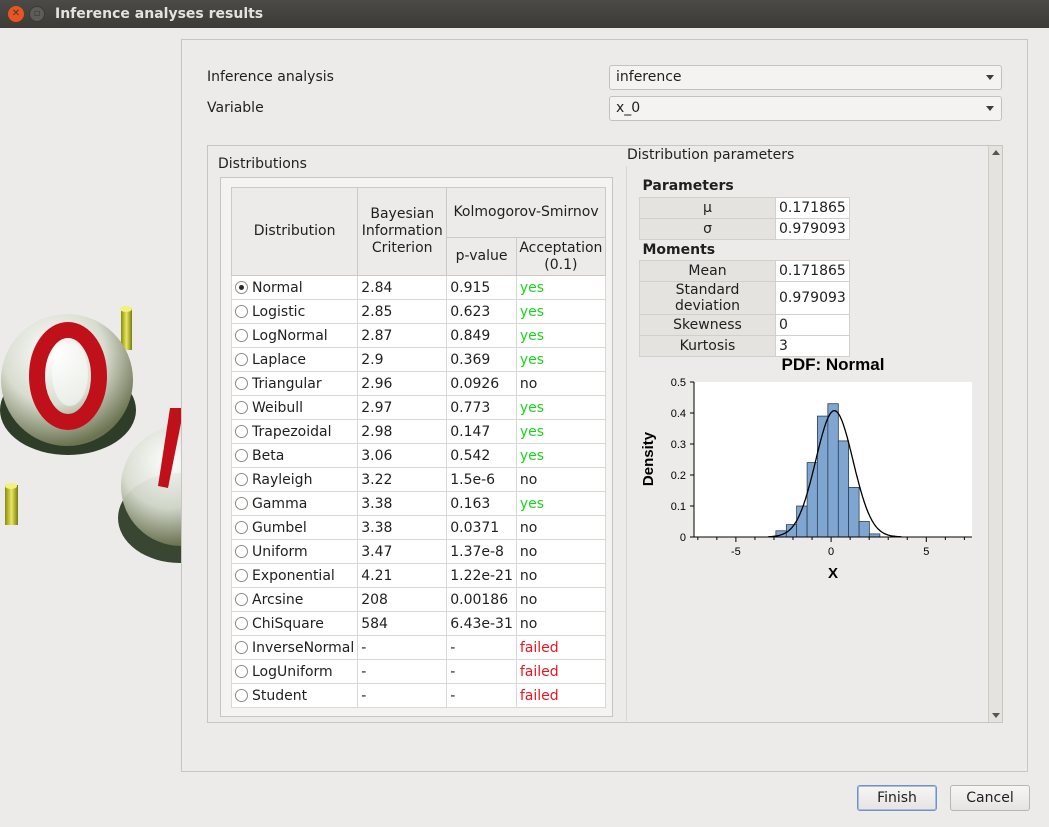  Describe the element at coordinates (805, 77) in the screenshot. I see `analysis-select: inference` at that location.